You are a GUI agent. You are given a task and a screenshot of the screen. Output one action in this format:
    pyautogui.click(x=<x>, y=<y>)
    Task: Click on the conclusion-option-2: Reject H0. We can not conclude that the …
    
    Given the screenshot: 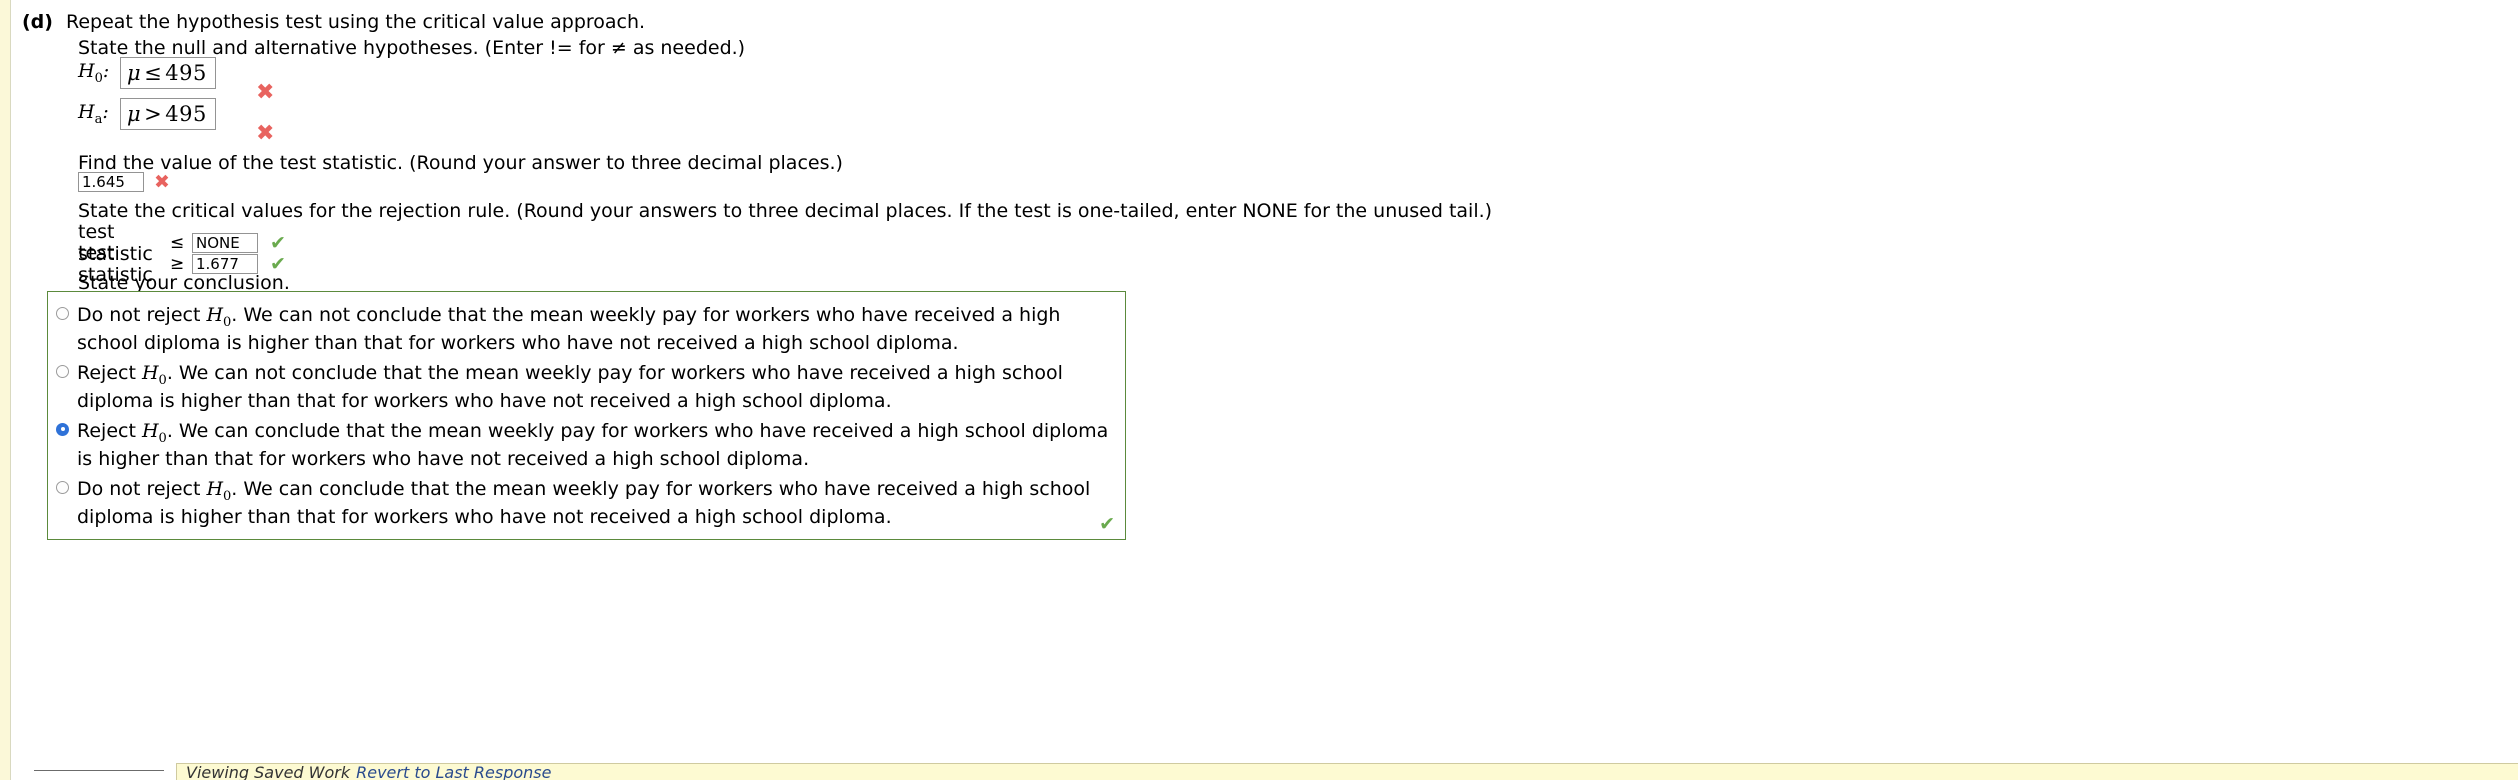 What is the action you would take?
    pyautogui.click(x=586, y=388)
    